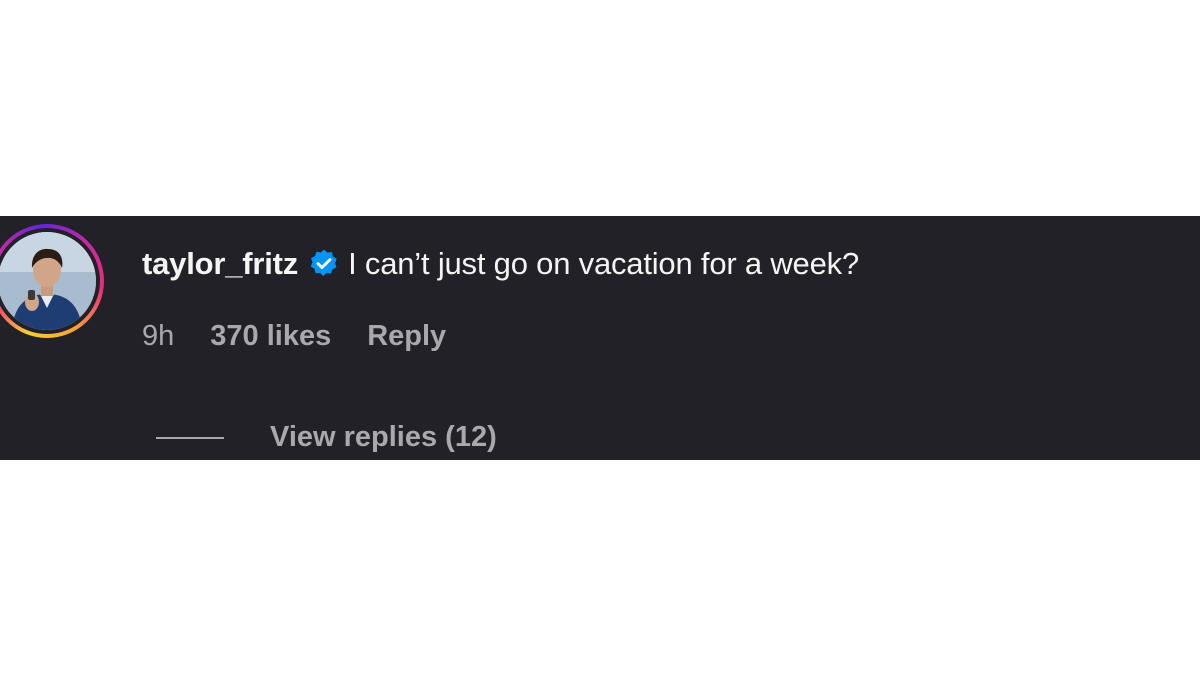 The width and height of the screenshot is (1200, 676). Describe the element at coordinates (270, 336) in the screenshot. I see `likes-count: 370 likes` at that location.